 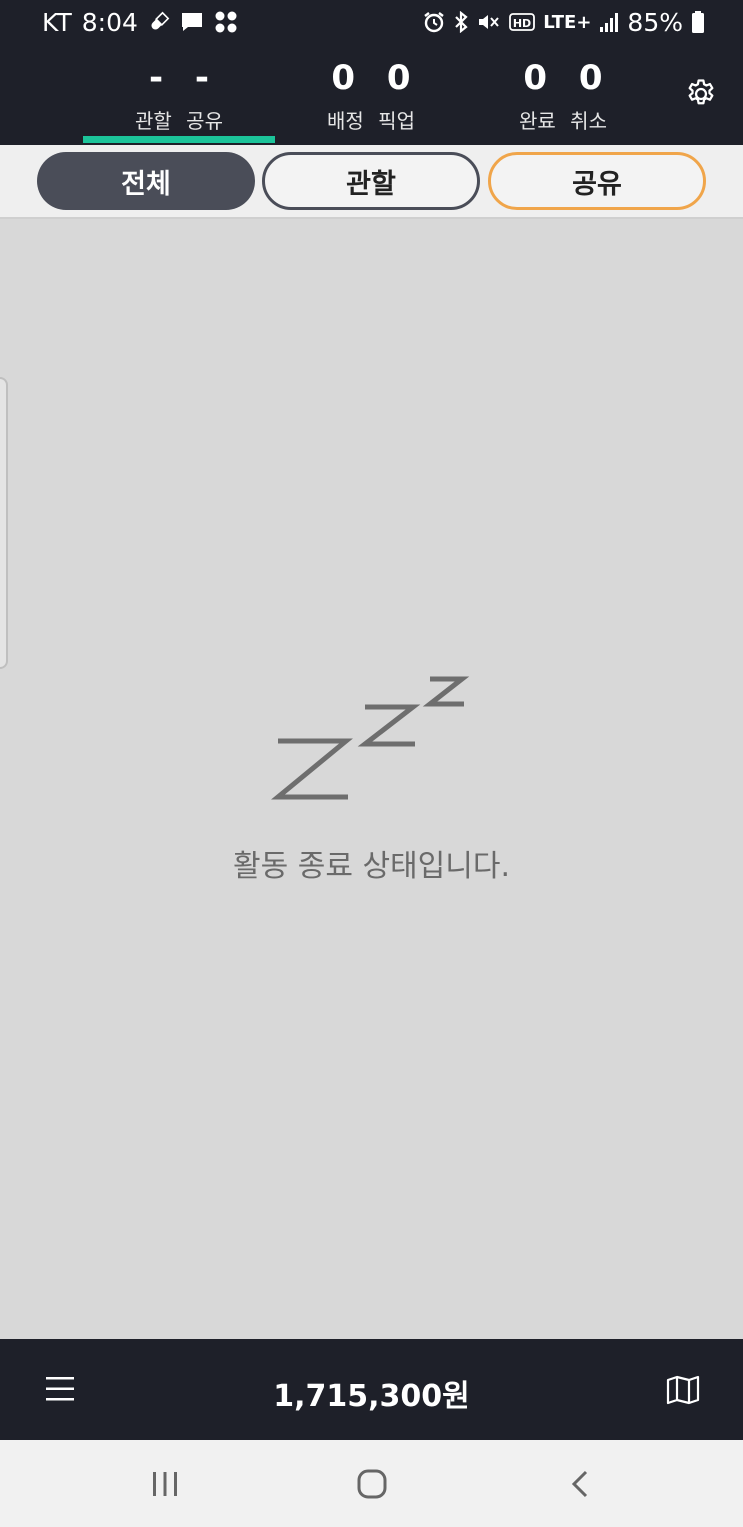 What do you see at coordinates (159, 22) in the screenshot?
I see `pill-icon` at bounding box center [159, 22].